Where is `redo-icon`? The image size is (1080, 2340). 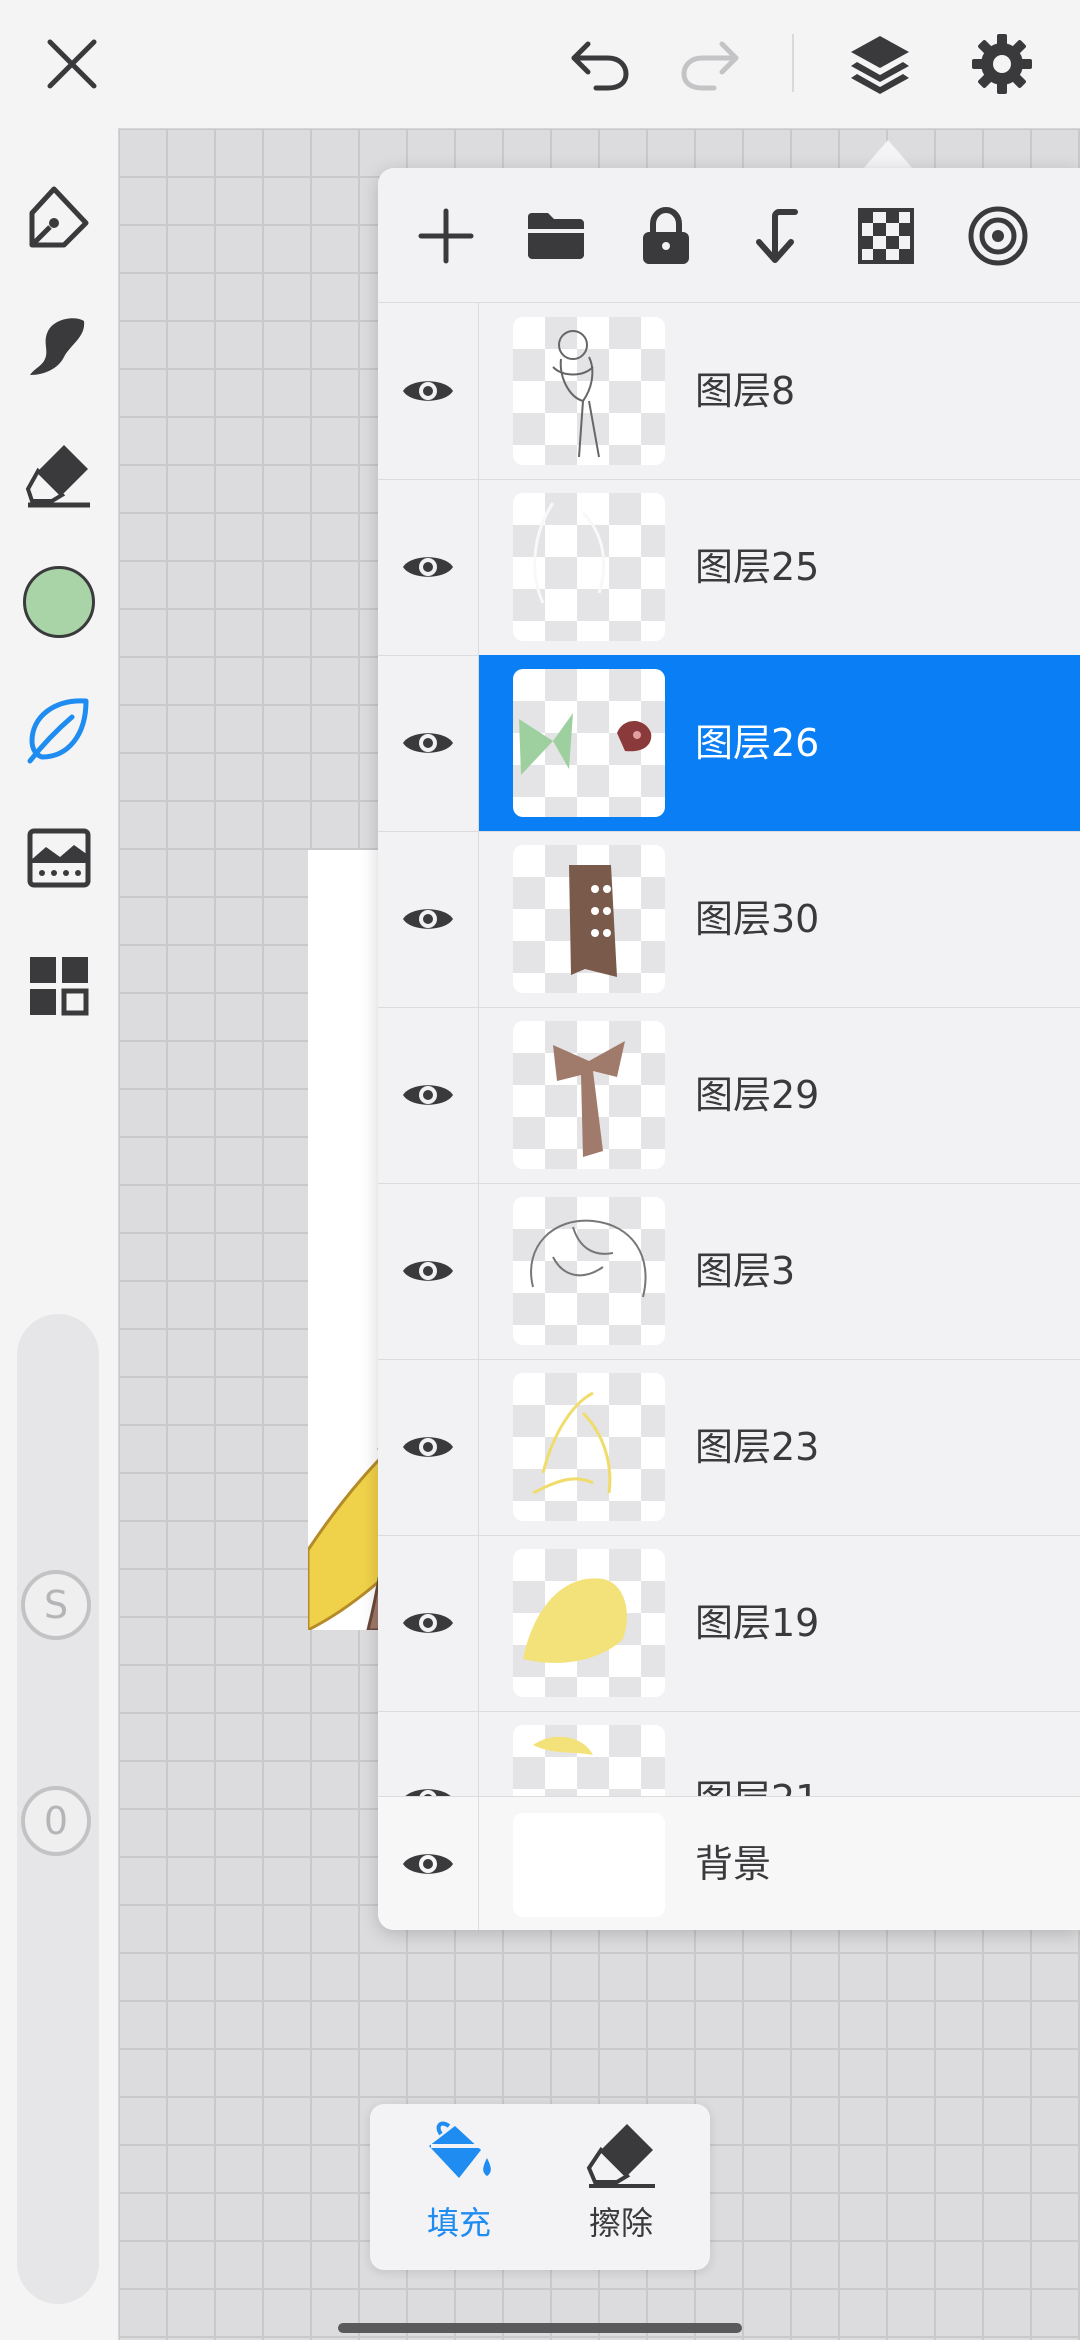
redo-icon is located at coordinates (710, 64).